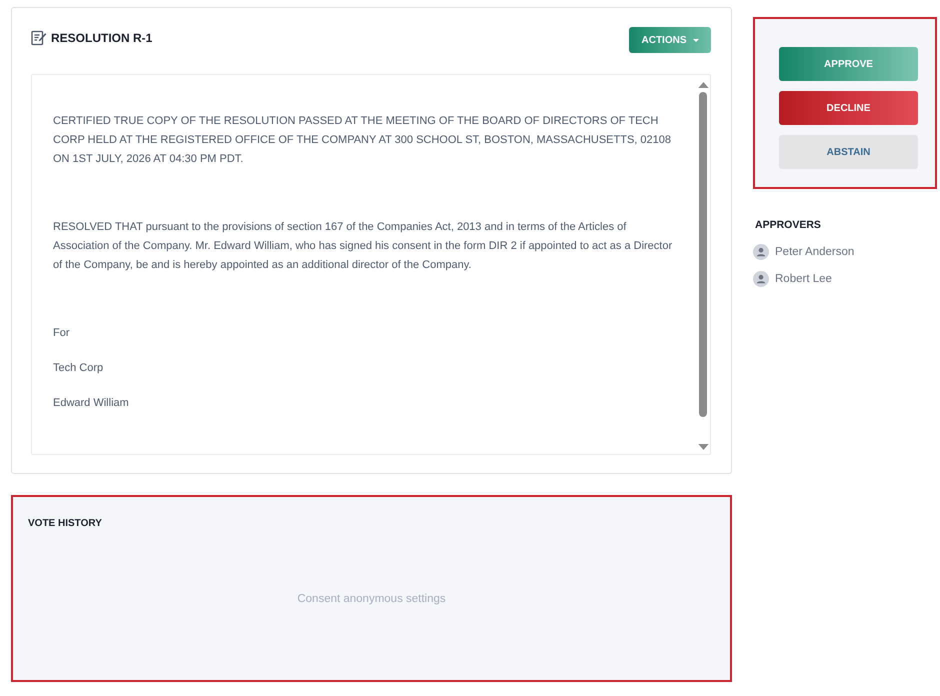  Describe the element at coordinates (371, 598) in the screenshot. I see `empty-message: Consent anonymous settings` at that location.